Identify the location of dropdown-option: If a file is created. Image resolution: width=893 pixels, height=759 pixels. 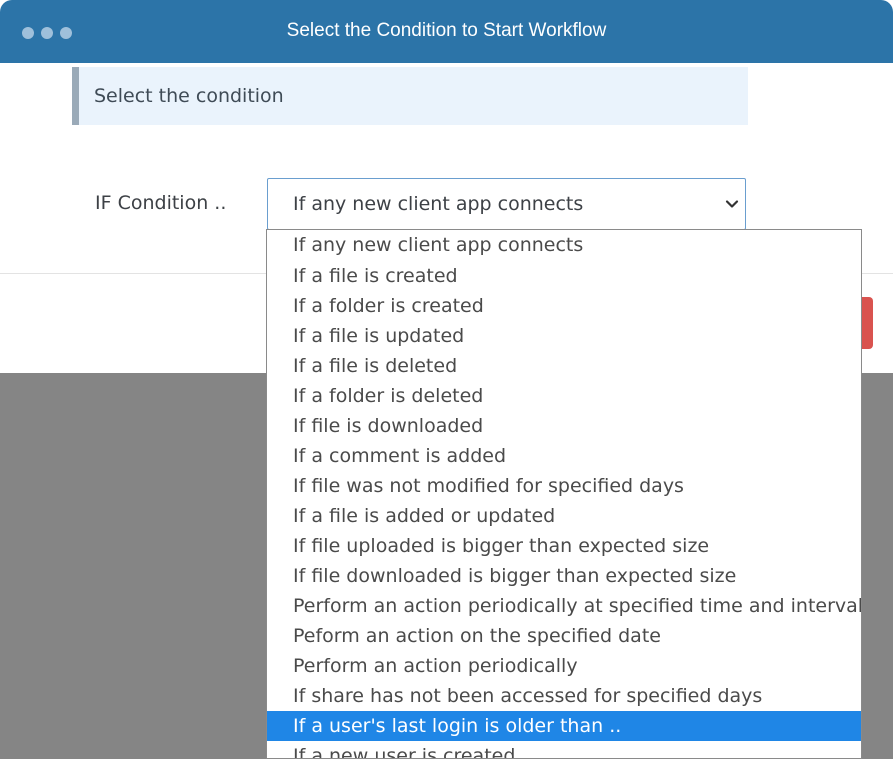
(564, 276).